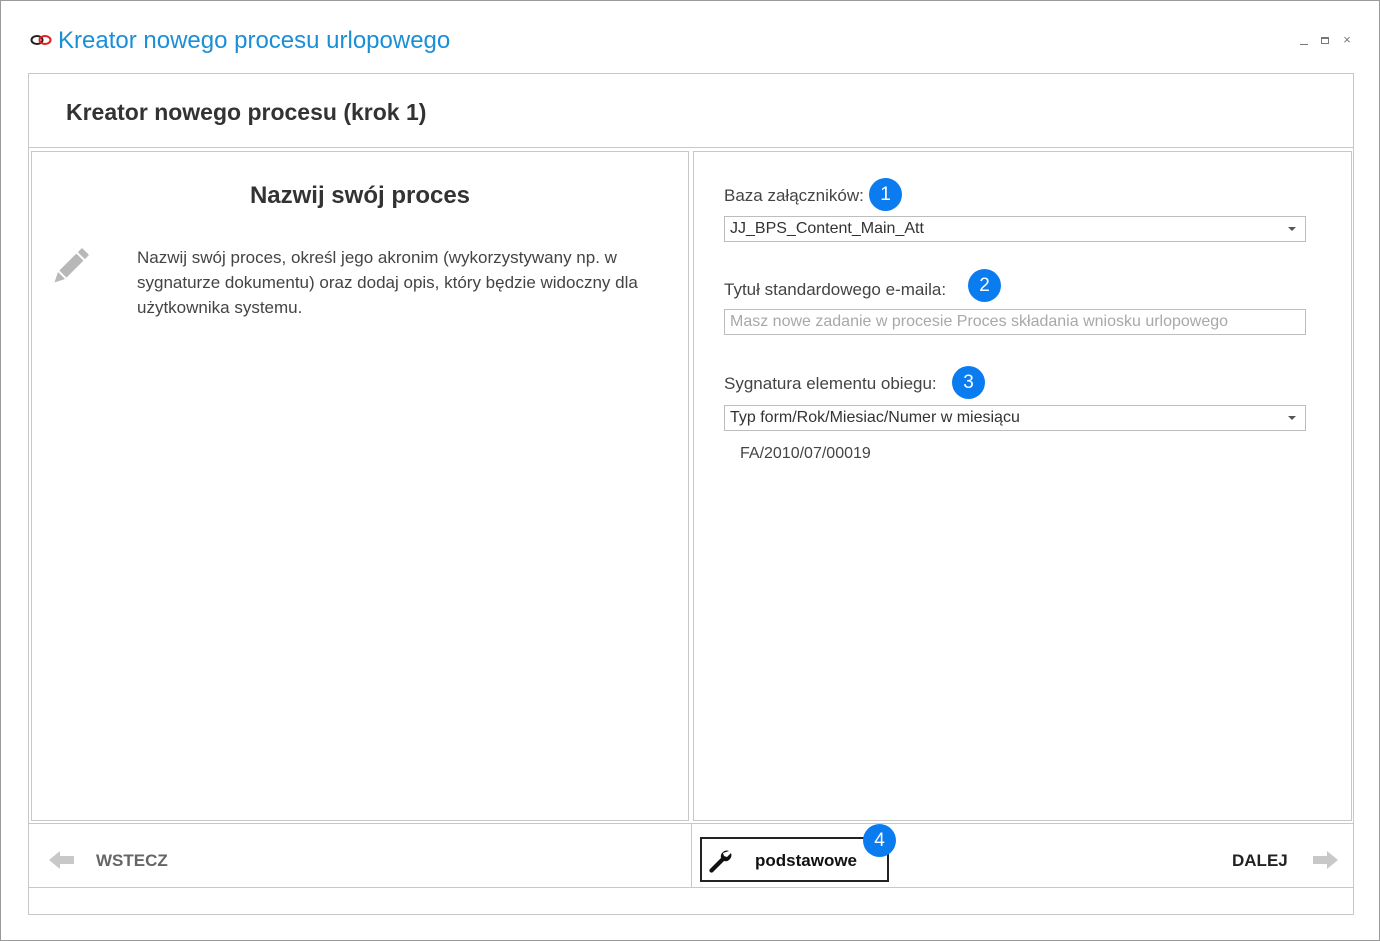 The image size is (1380, 941). What do you see at coordinates (1015, 229) in the screenshot?
I see `attachments-db-select: JJ_BPS_Content_Main_Att` at bounding box center [1015, 229].